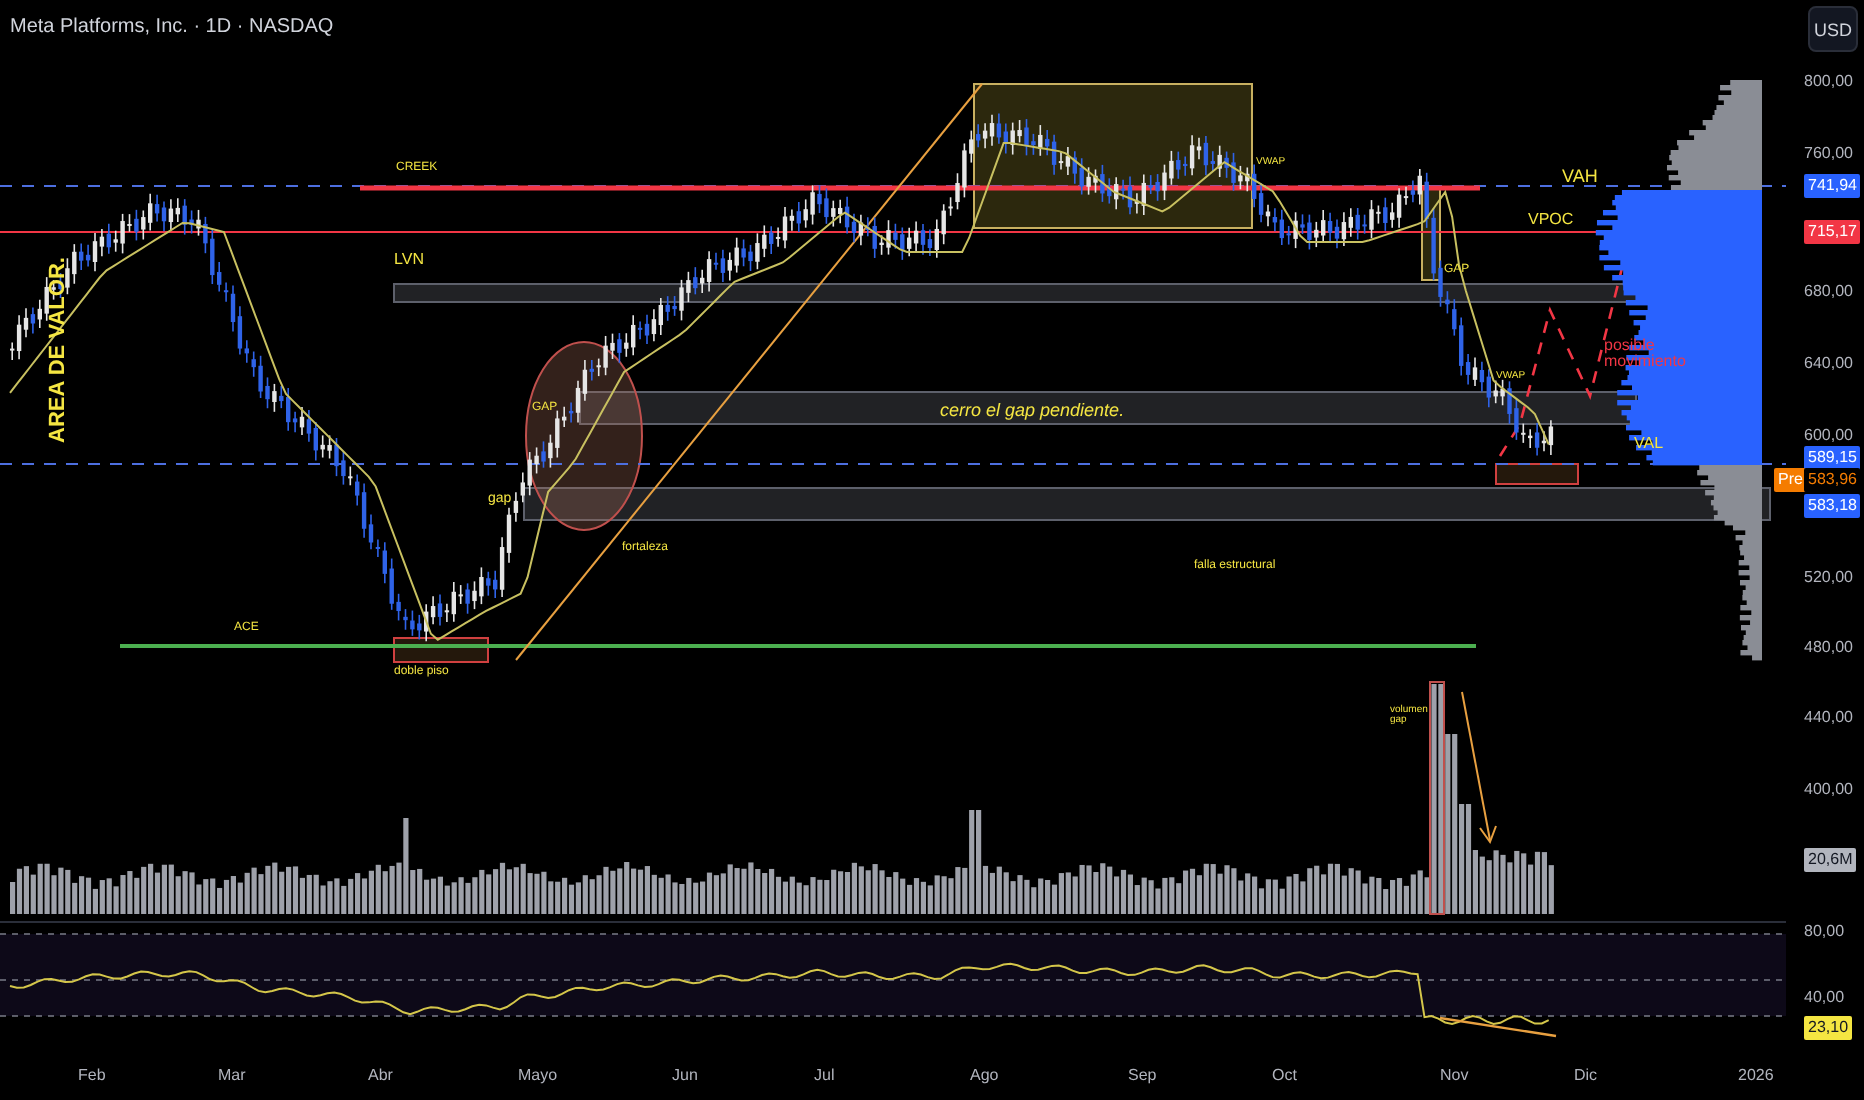 The image size is (1864, 1100). I want to click on price-badge: 583,18, so click(1832, 506).